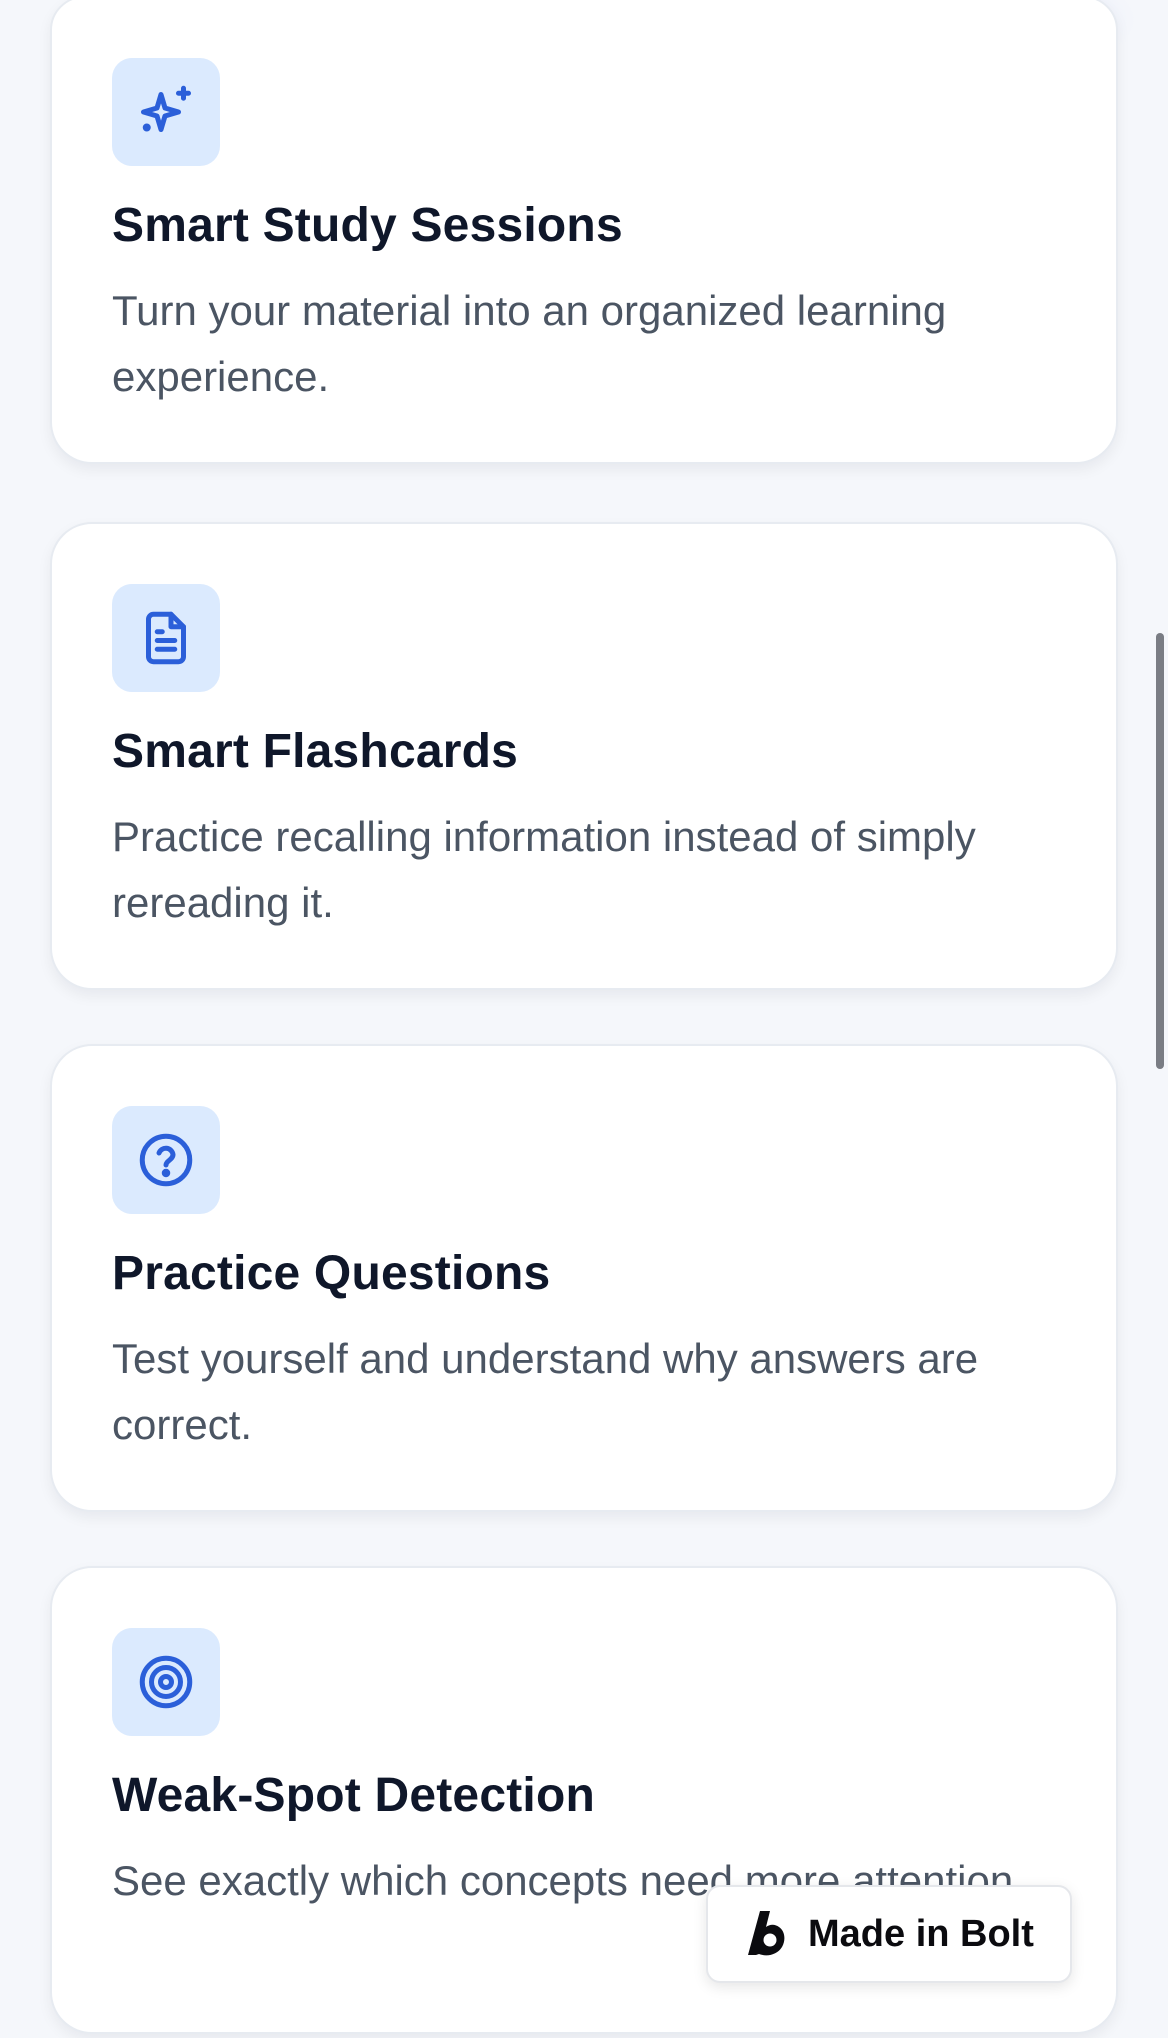 The height and width of the screenshot is (2038, 1168). What do you see at coordinates (367, 225) in the screenshot?
I see `feature-title: Smart Study Sessions` at bounding box center [367, 225].